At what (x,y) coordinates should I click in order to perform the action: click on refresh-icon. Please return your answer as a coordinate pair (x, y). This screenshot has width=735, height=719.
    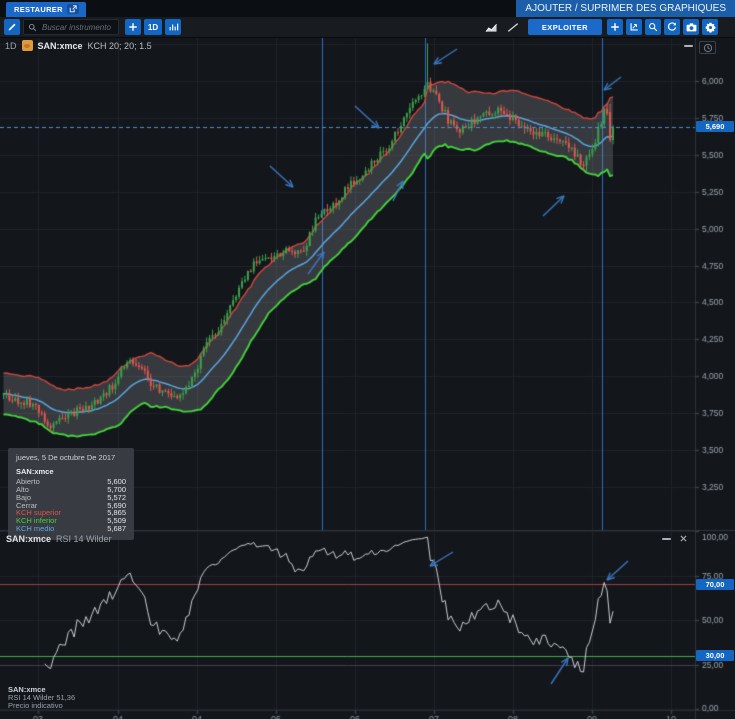
    Looking at the image, I should click on (672, 26).